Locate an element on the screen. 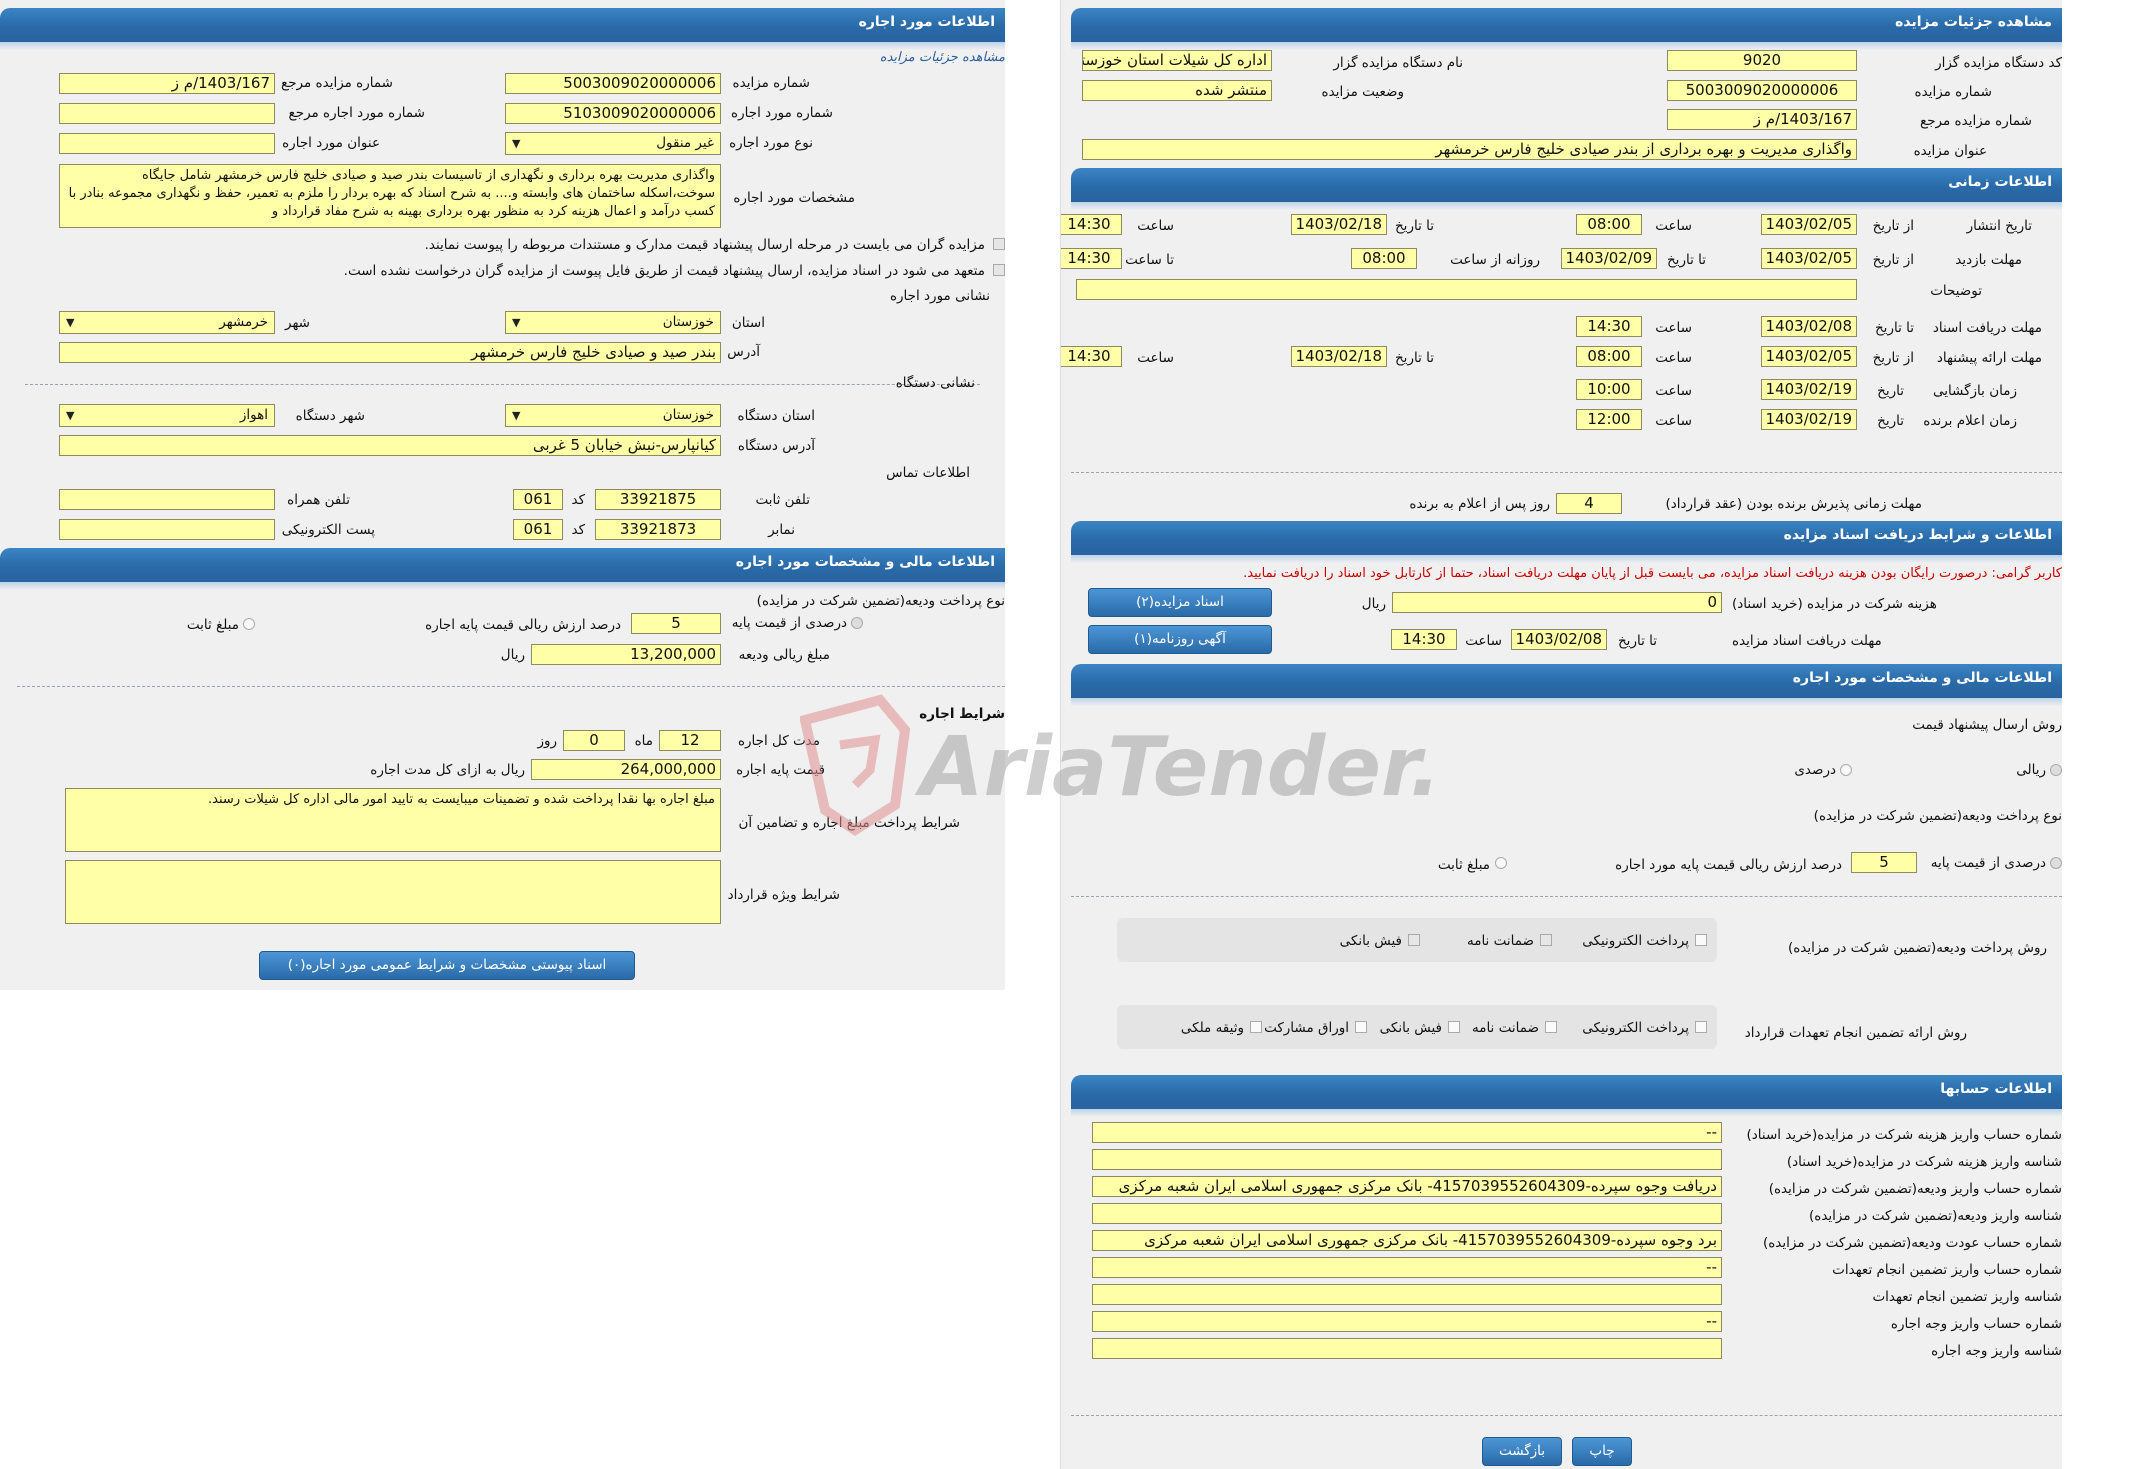  device-city-label: شهر دستگاه is located at coordinates (330, 416).